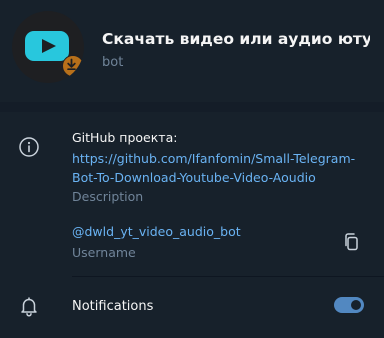 The height and width of the screenshot is (338, 384). What do you see at coordinates (192, 107) in the screenshot?
I see `section-separator` at bounding box center [192, 107].